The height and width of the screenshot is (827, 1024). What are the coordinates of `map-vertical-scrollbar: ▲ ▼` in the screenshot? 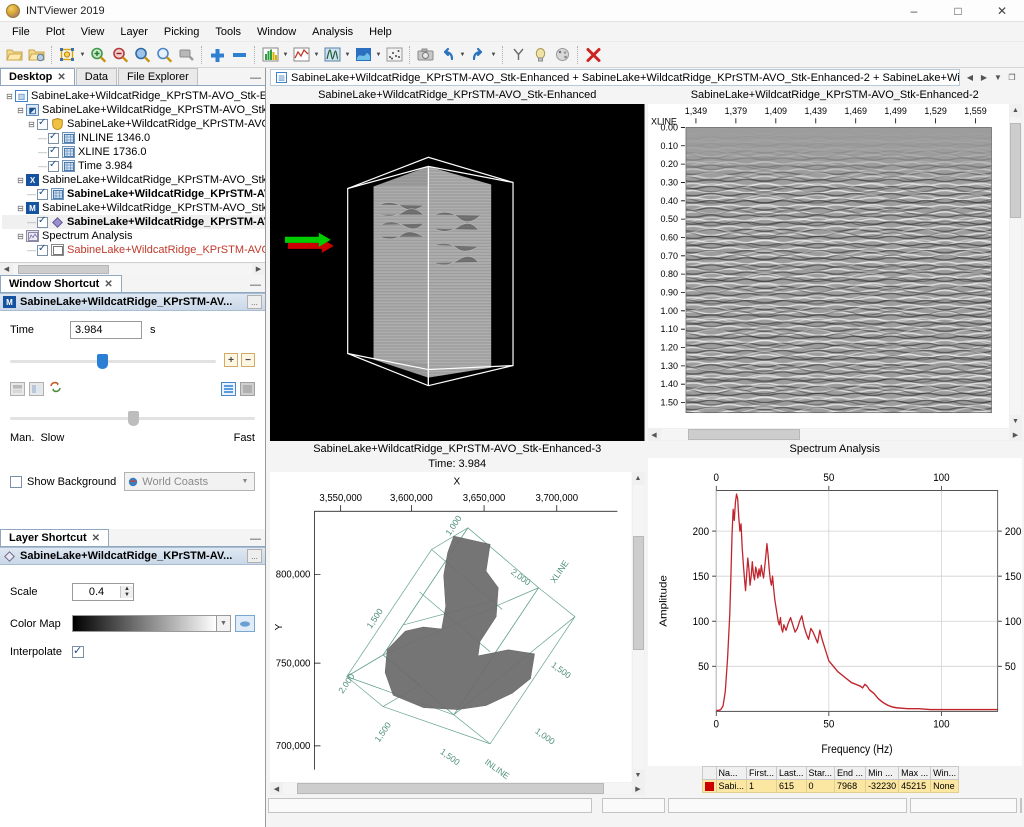 It's located at (638, 627).